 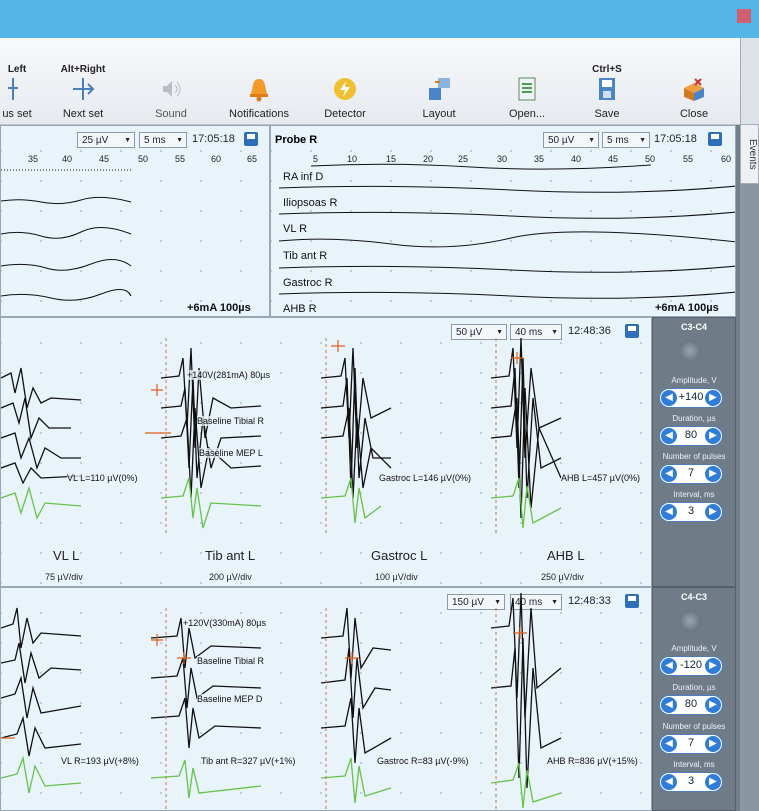 I want to click on response-annotation: Gastroc L=146 µV(0%), so click(x=425, y=478).